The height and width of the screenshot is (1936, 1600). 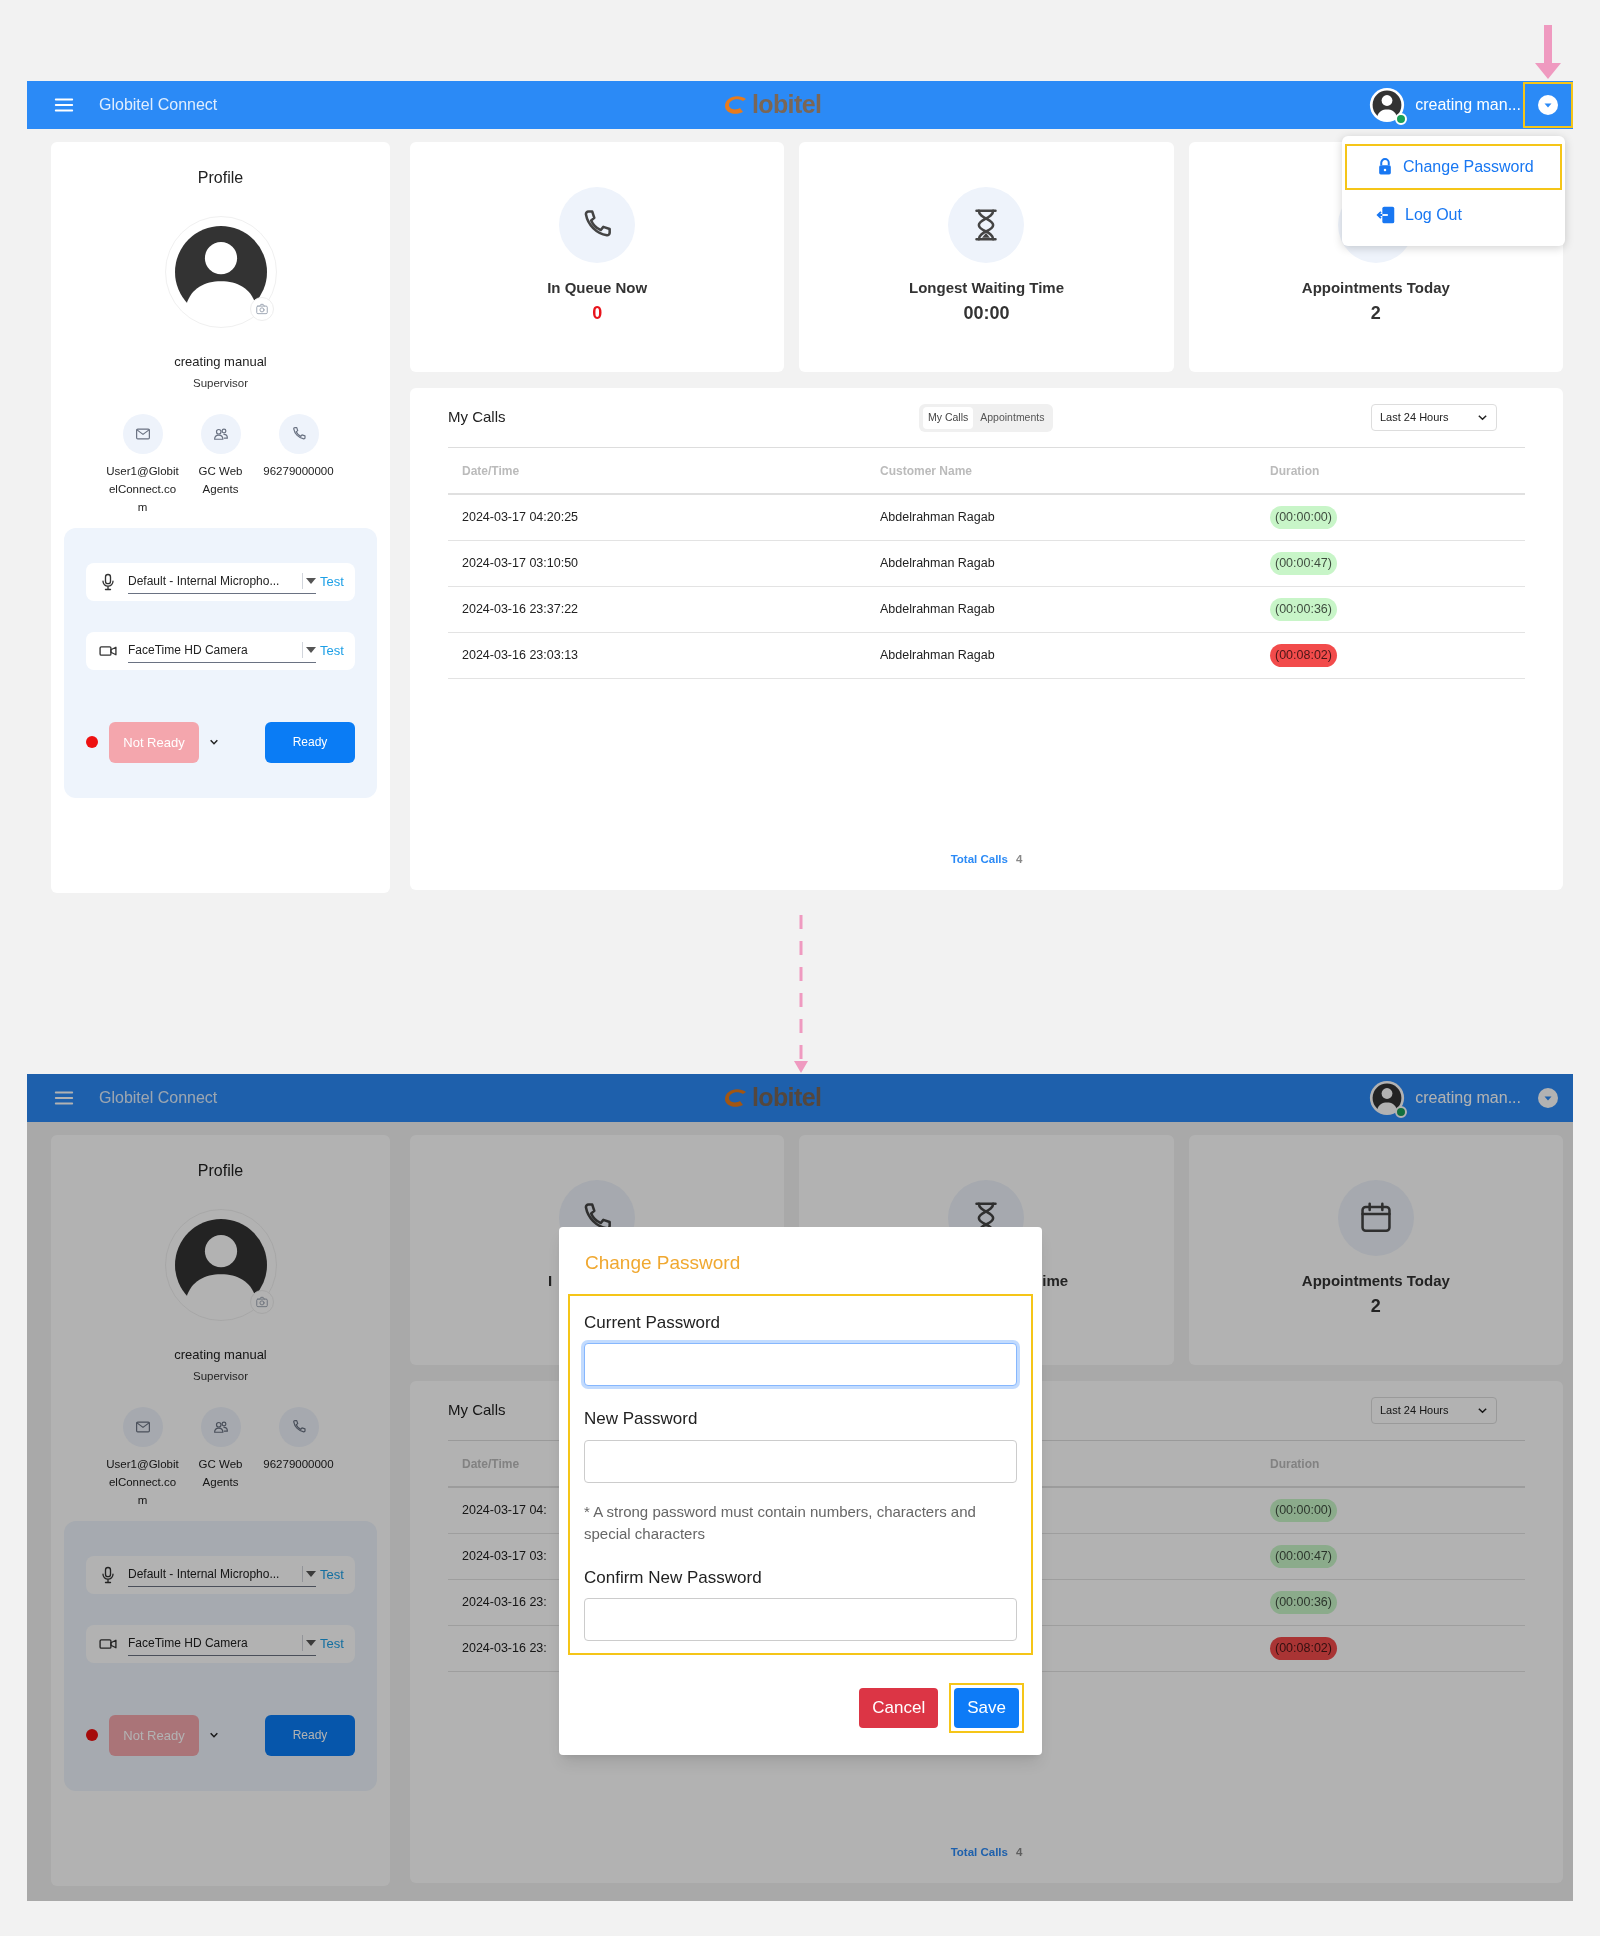 I want to click on stat-value: 00:00, so click(x=986, y=313).